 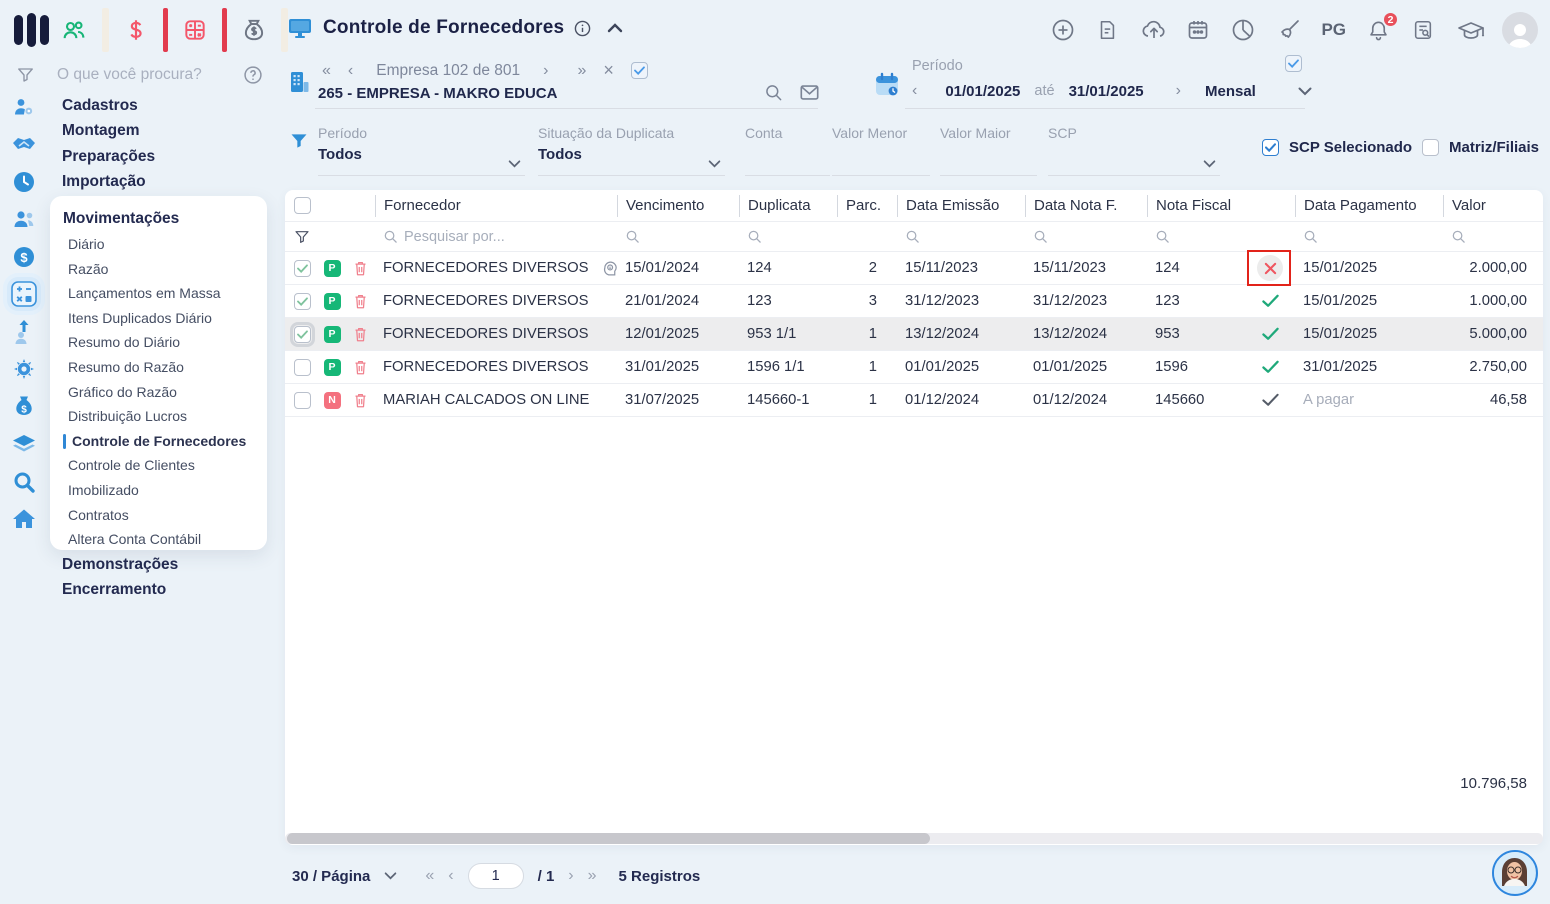 What do you see at coordinates (1108, 30) in the screenshot?
I see `document-icon` at bounding box center [1108, 30].